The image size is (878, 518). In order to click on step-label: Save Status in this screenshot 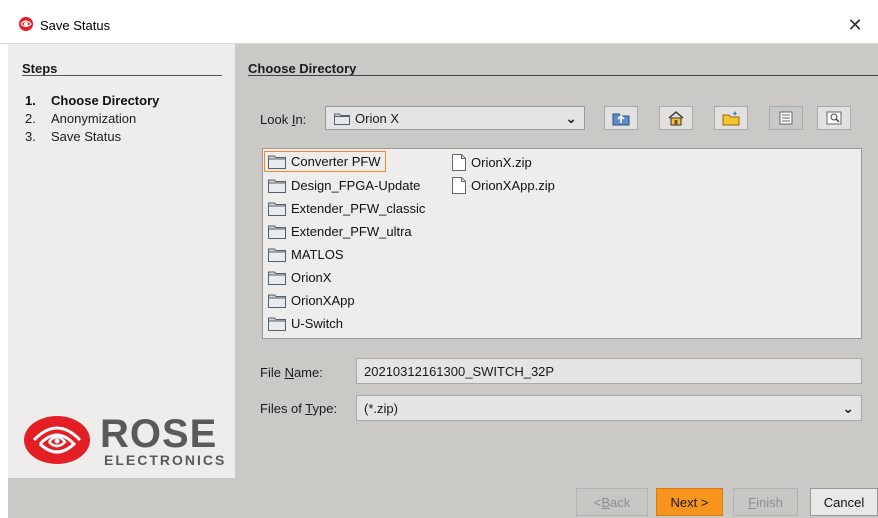, I will do `click(86, 136)`.